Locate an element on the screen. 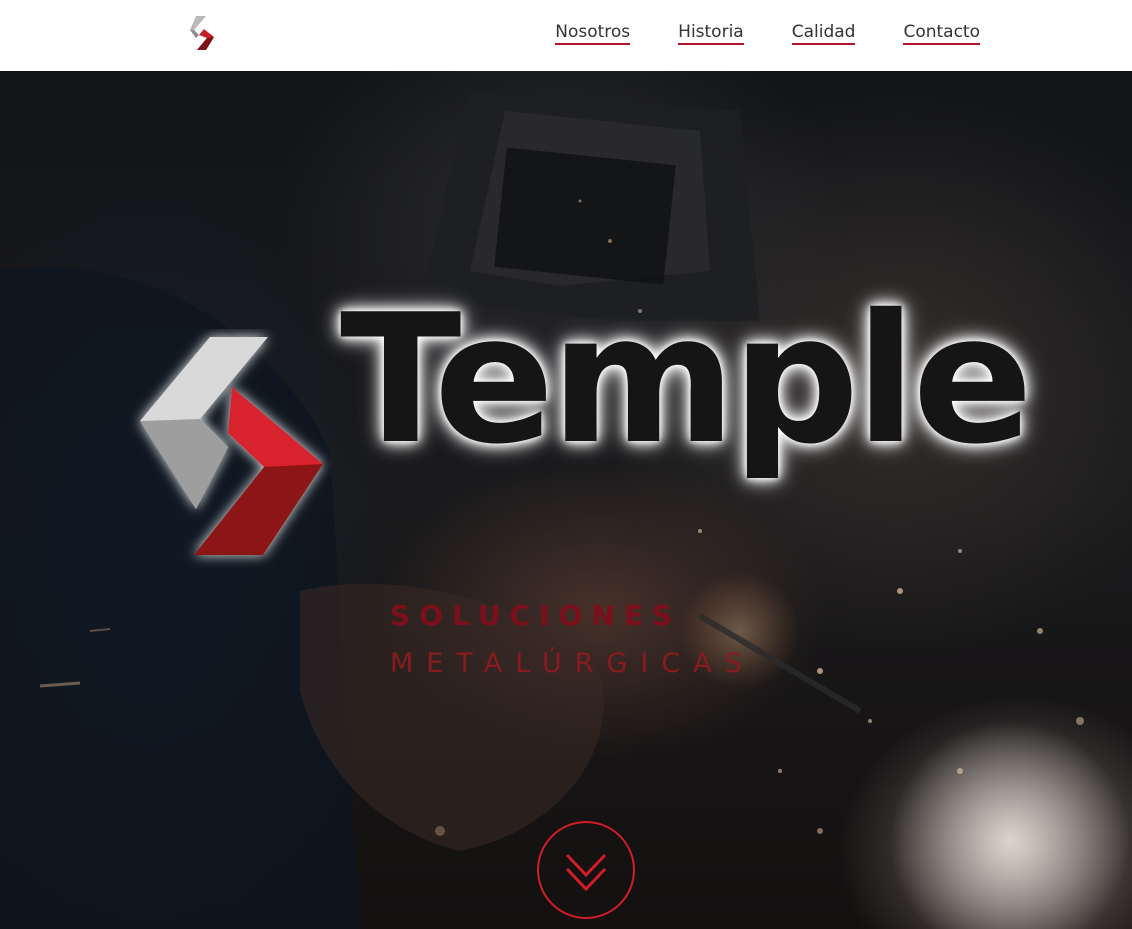 The width and height of the screenshot is (1132, 929). top-navbar: Nosotros Historia Calidad Contacto is located at coordinates (566, 35).